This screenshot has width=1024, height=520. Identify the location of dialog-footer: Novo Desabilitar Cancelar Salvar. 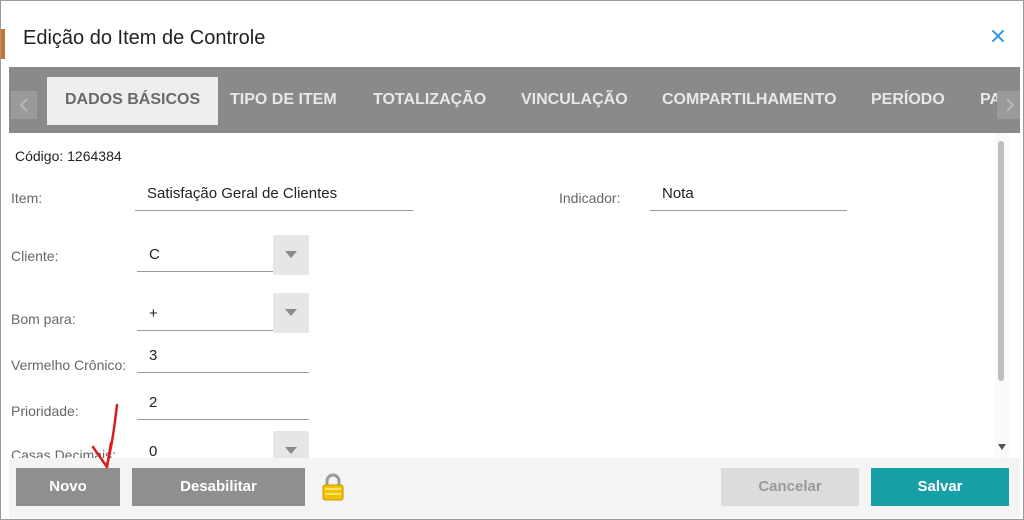
(514, 488).